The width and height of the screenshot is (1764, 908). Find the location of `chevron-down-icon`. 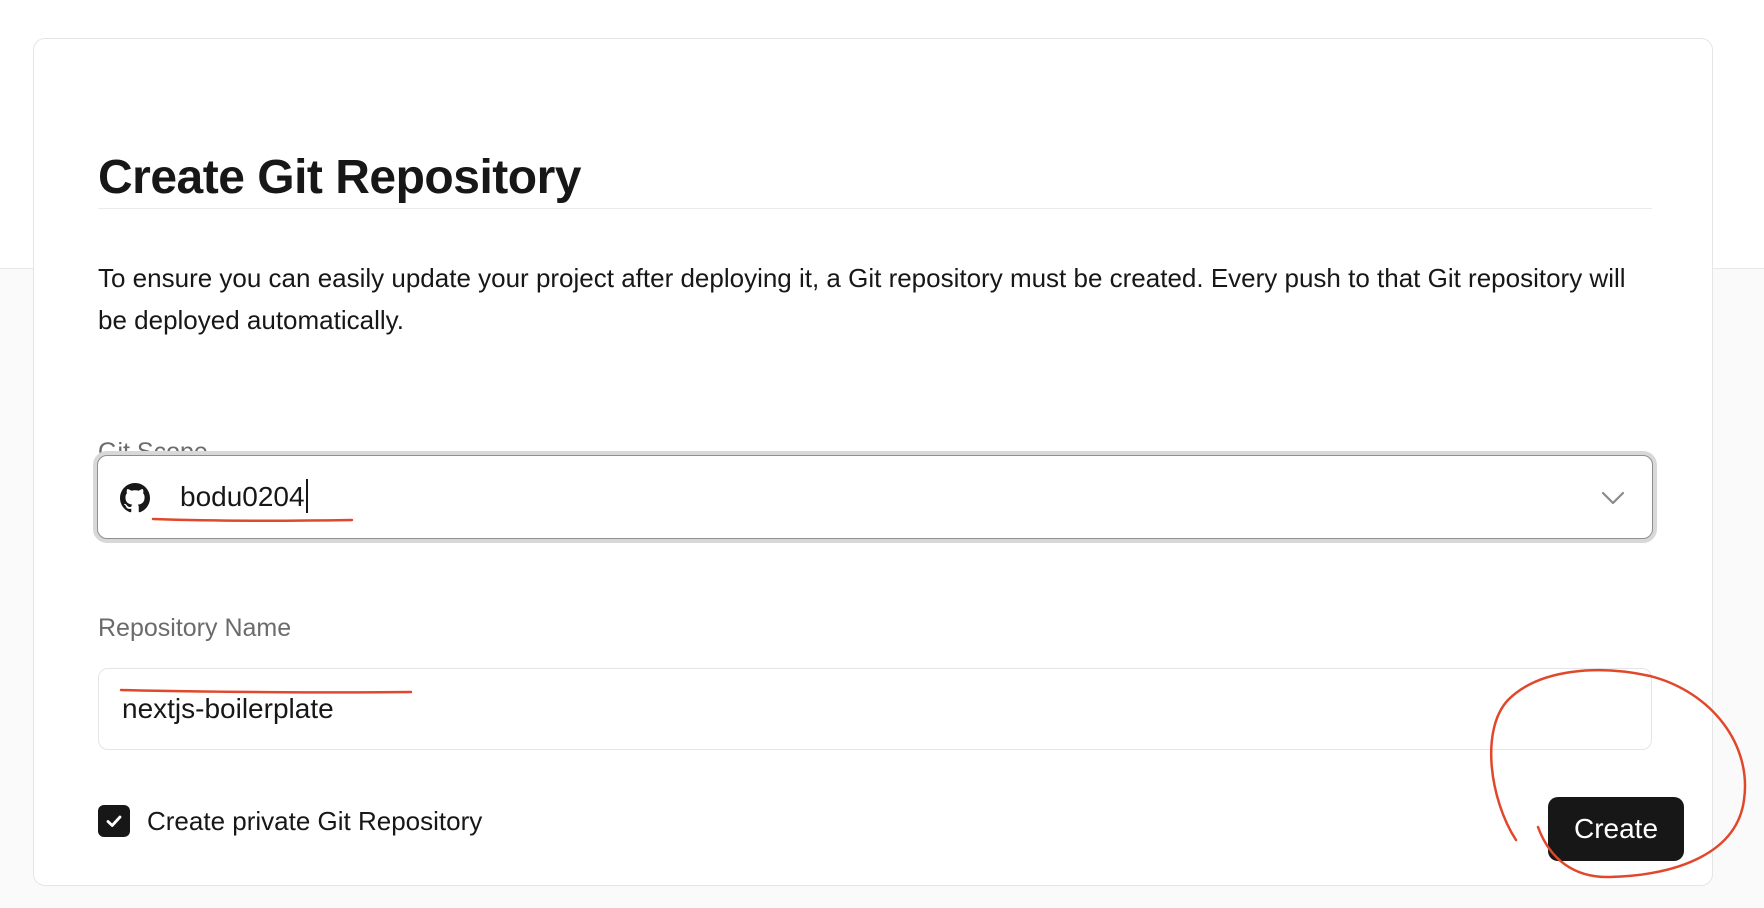

chevron-down-icon is located at coordinates (1613, 498).